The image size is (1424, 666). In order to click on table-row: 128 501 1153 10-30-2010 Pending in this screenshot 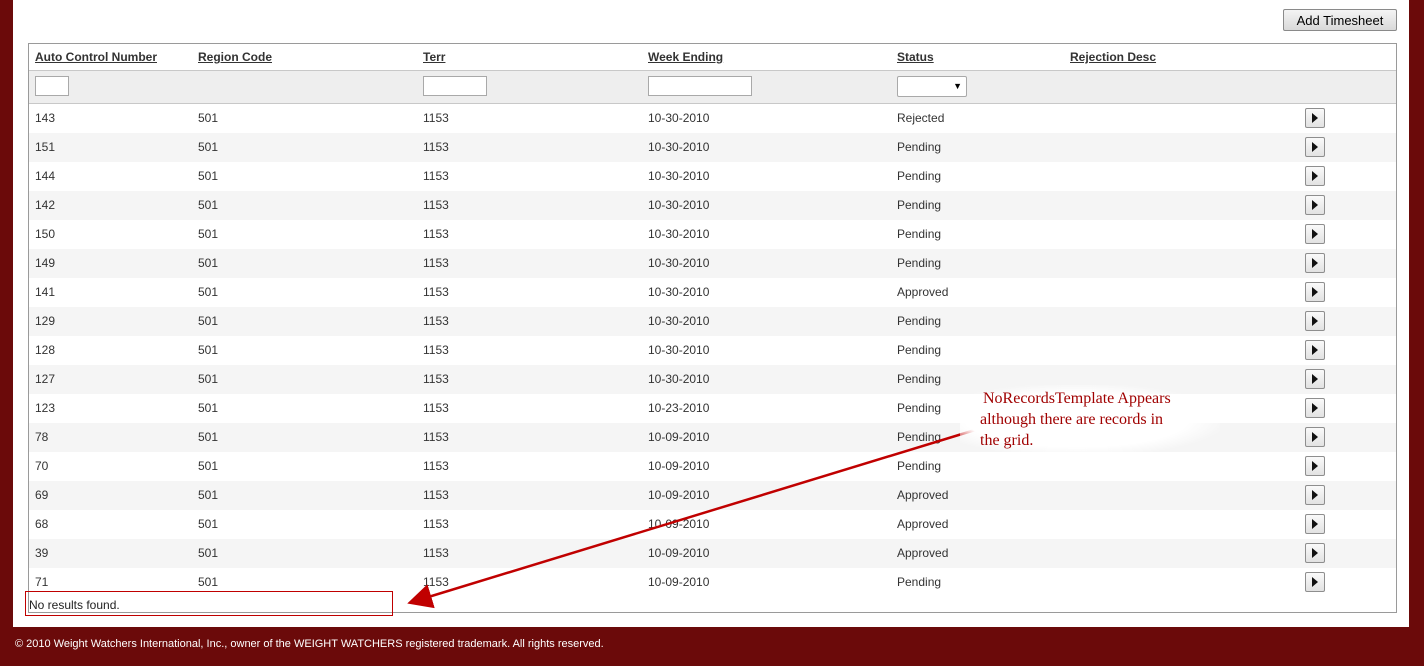, I will do `click(712, 350)`.